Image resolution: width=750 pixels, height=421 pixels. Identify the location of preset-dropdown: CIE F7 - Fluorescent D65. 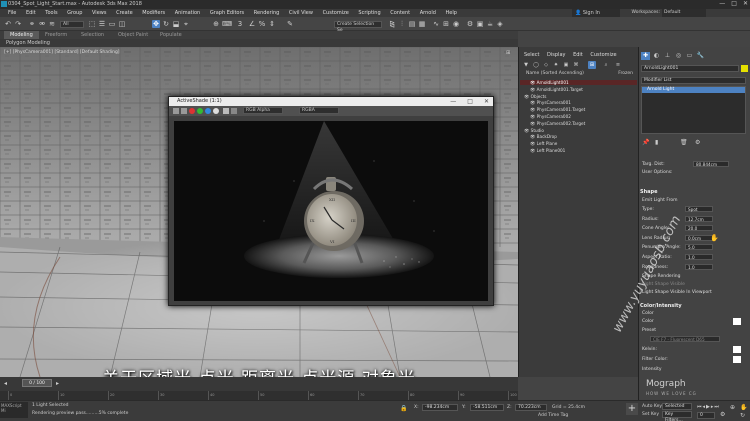
(685, 339).